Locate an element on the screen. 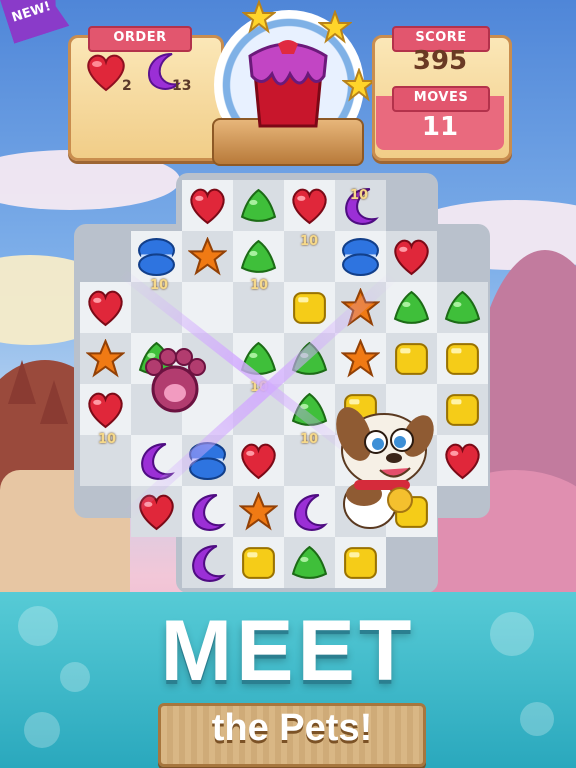  puppy-pet-icon is located at coordinates (385, 468).